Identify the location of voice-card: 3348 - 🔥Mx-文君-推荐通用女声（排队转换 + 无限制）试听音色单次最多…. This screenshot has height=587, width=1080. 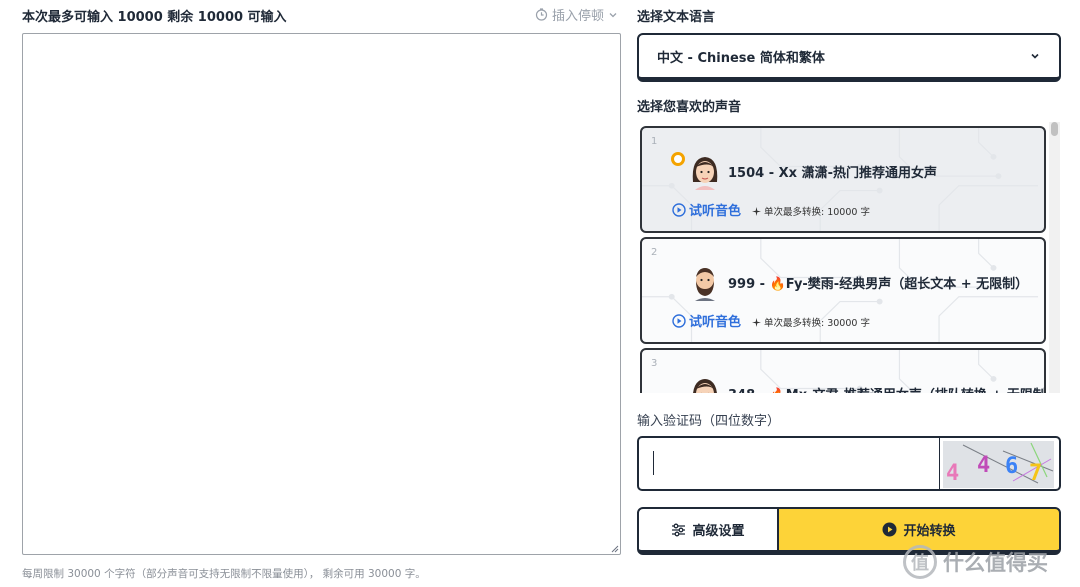
(843, 370).